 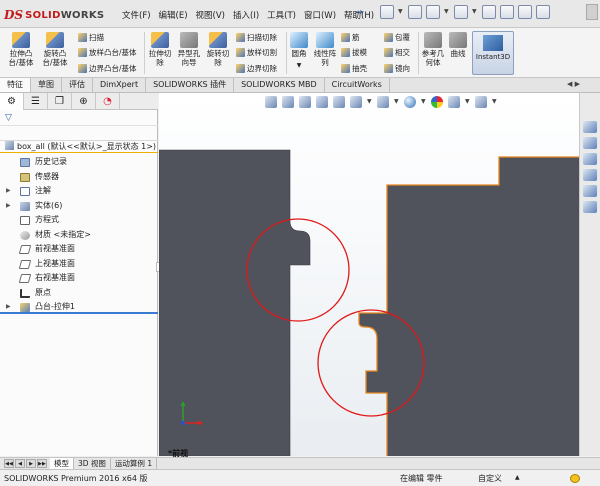 What do you see at coordinates (490, 478) in the screenshot?
I see `units-selector: 自定义` at bounding box center [490, 478].